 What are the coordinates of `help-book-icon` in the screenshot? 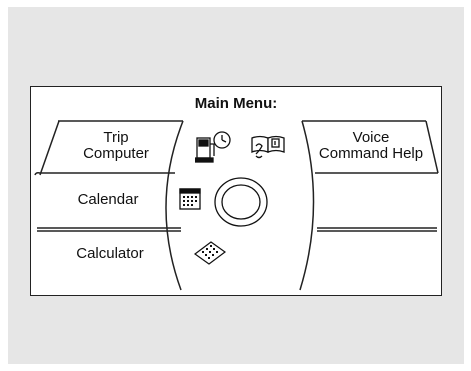 It's located at (270, 148).